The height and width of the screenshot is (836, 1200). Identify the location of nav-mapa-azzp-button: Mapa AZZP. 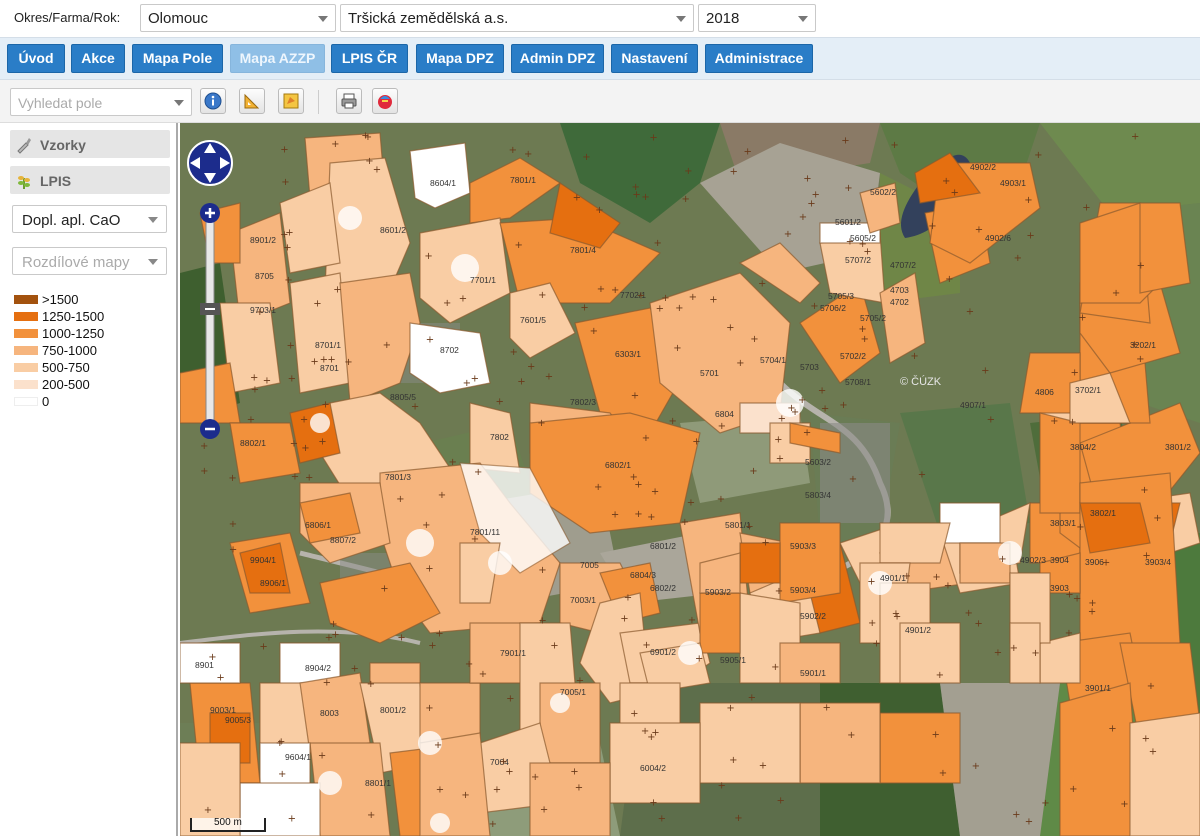
(277, 58).